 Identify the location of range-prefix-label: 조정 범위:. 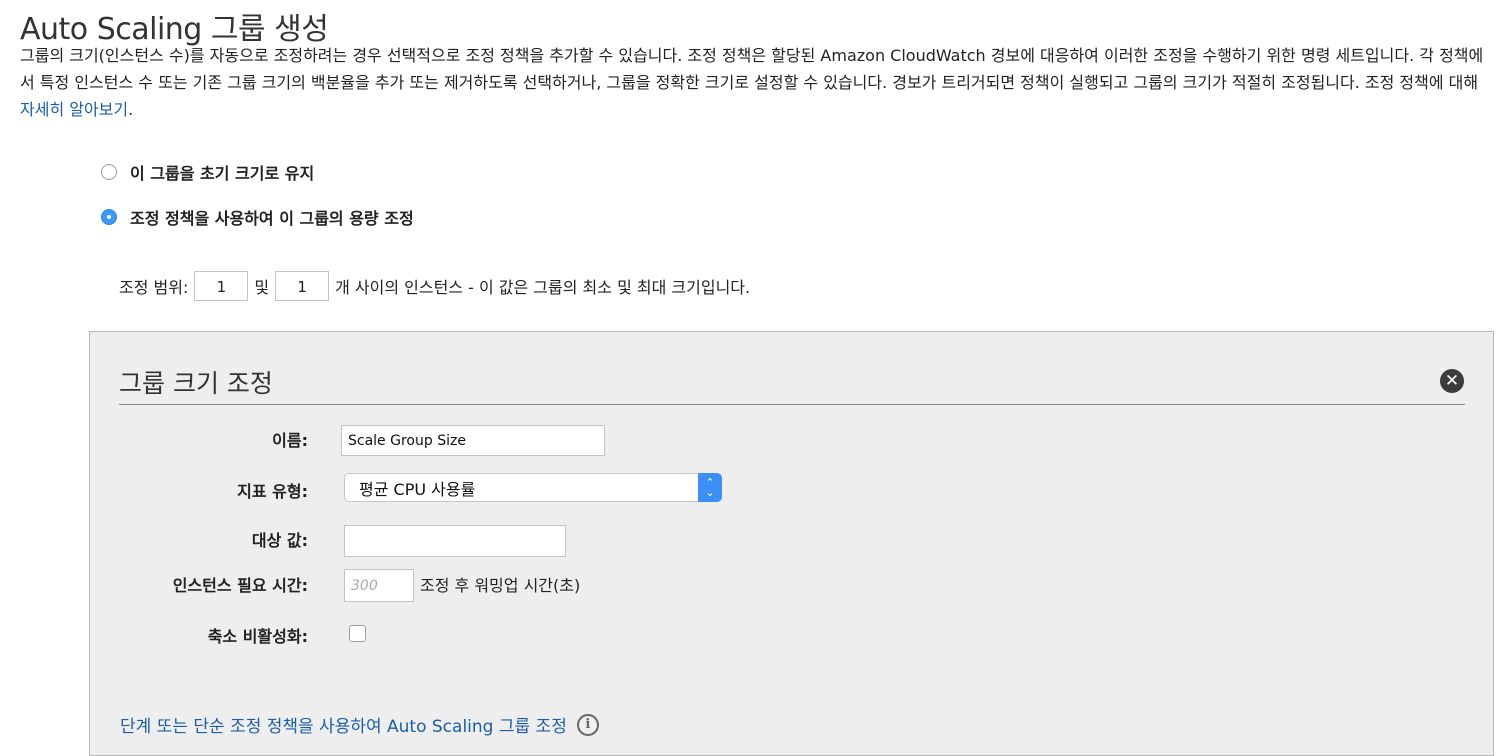
(154, 287).